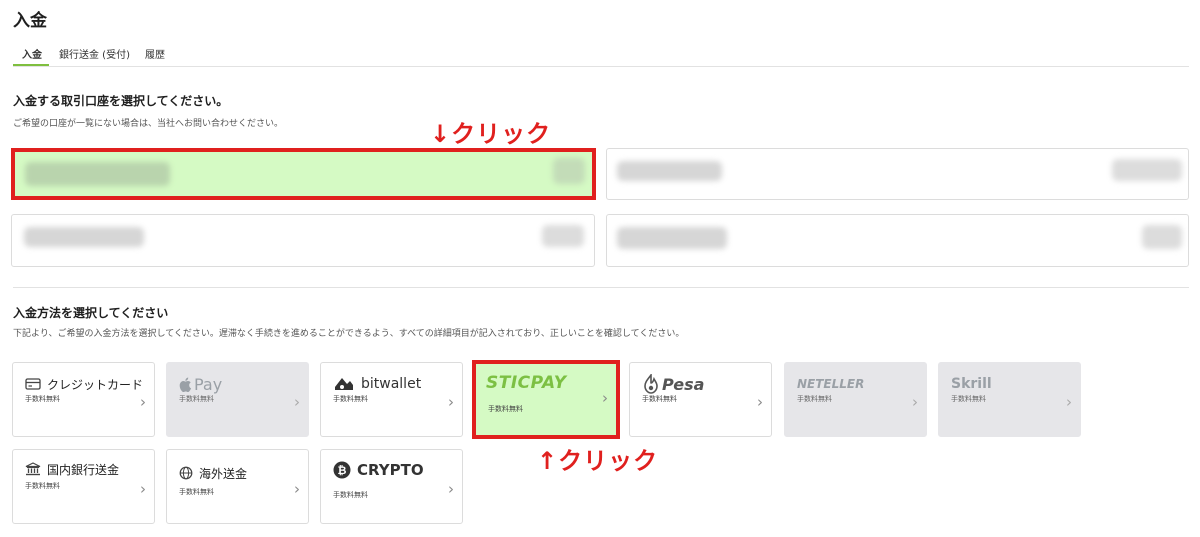 The image size is (1200, 537). What do you see at coordinates (855, 399) in the screenshot?
I see `method-neteller: NETELLER 手数料無料 ›` at bounding box center [855, 399].